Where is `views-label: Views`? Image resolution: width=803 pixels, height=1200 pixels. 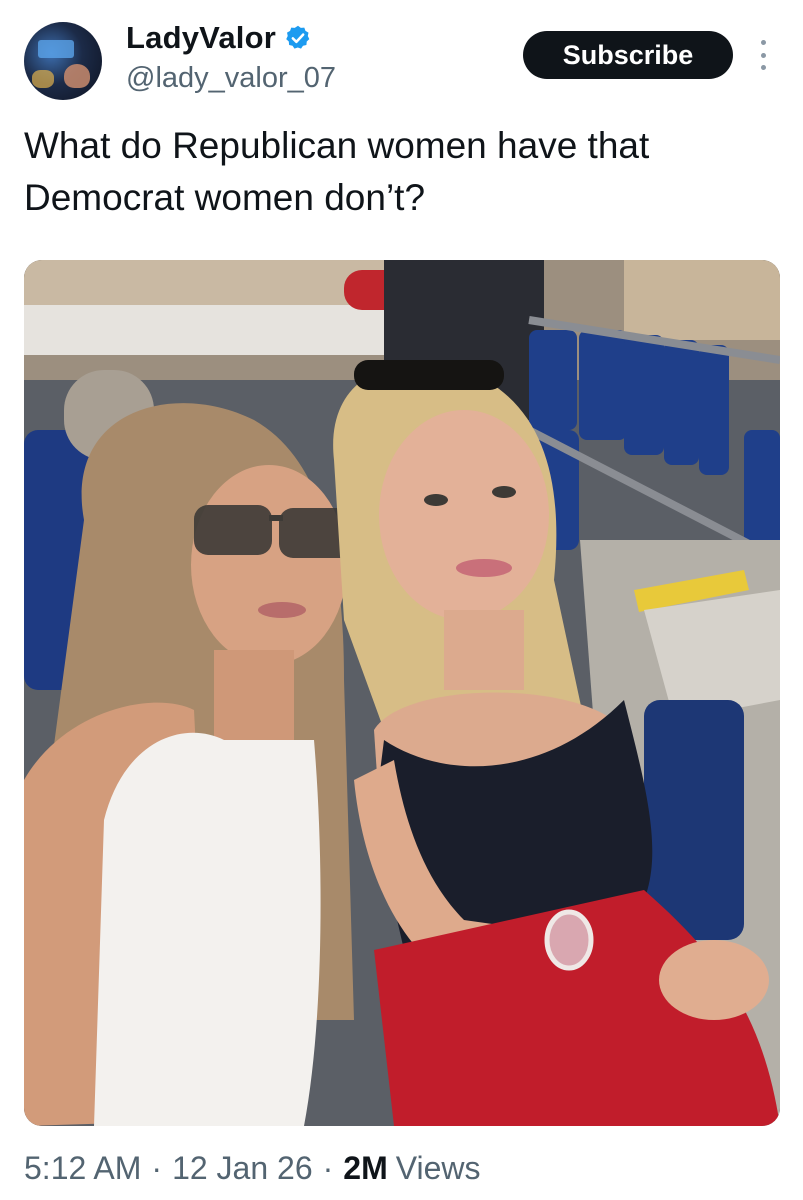 views-label: Views is located at coordinates (438, 1168).